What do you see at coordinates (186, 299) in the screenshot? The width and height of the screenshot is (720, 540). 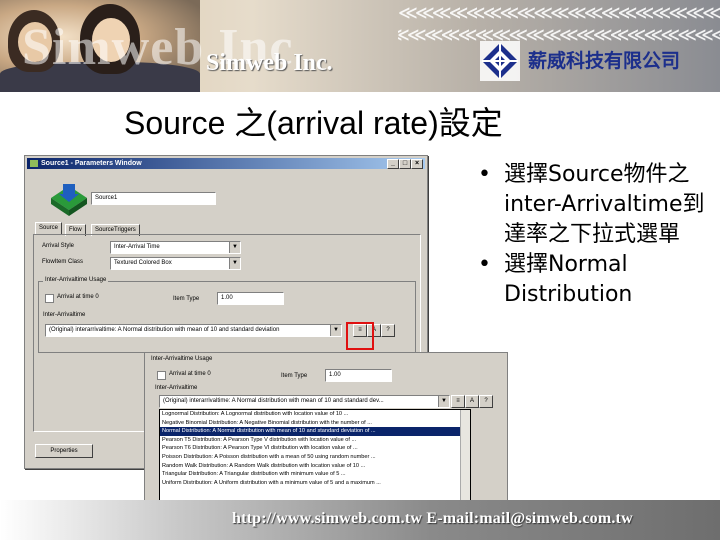 I see `item-type-label: Item Type` at bounding box center [186, 299].